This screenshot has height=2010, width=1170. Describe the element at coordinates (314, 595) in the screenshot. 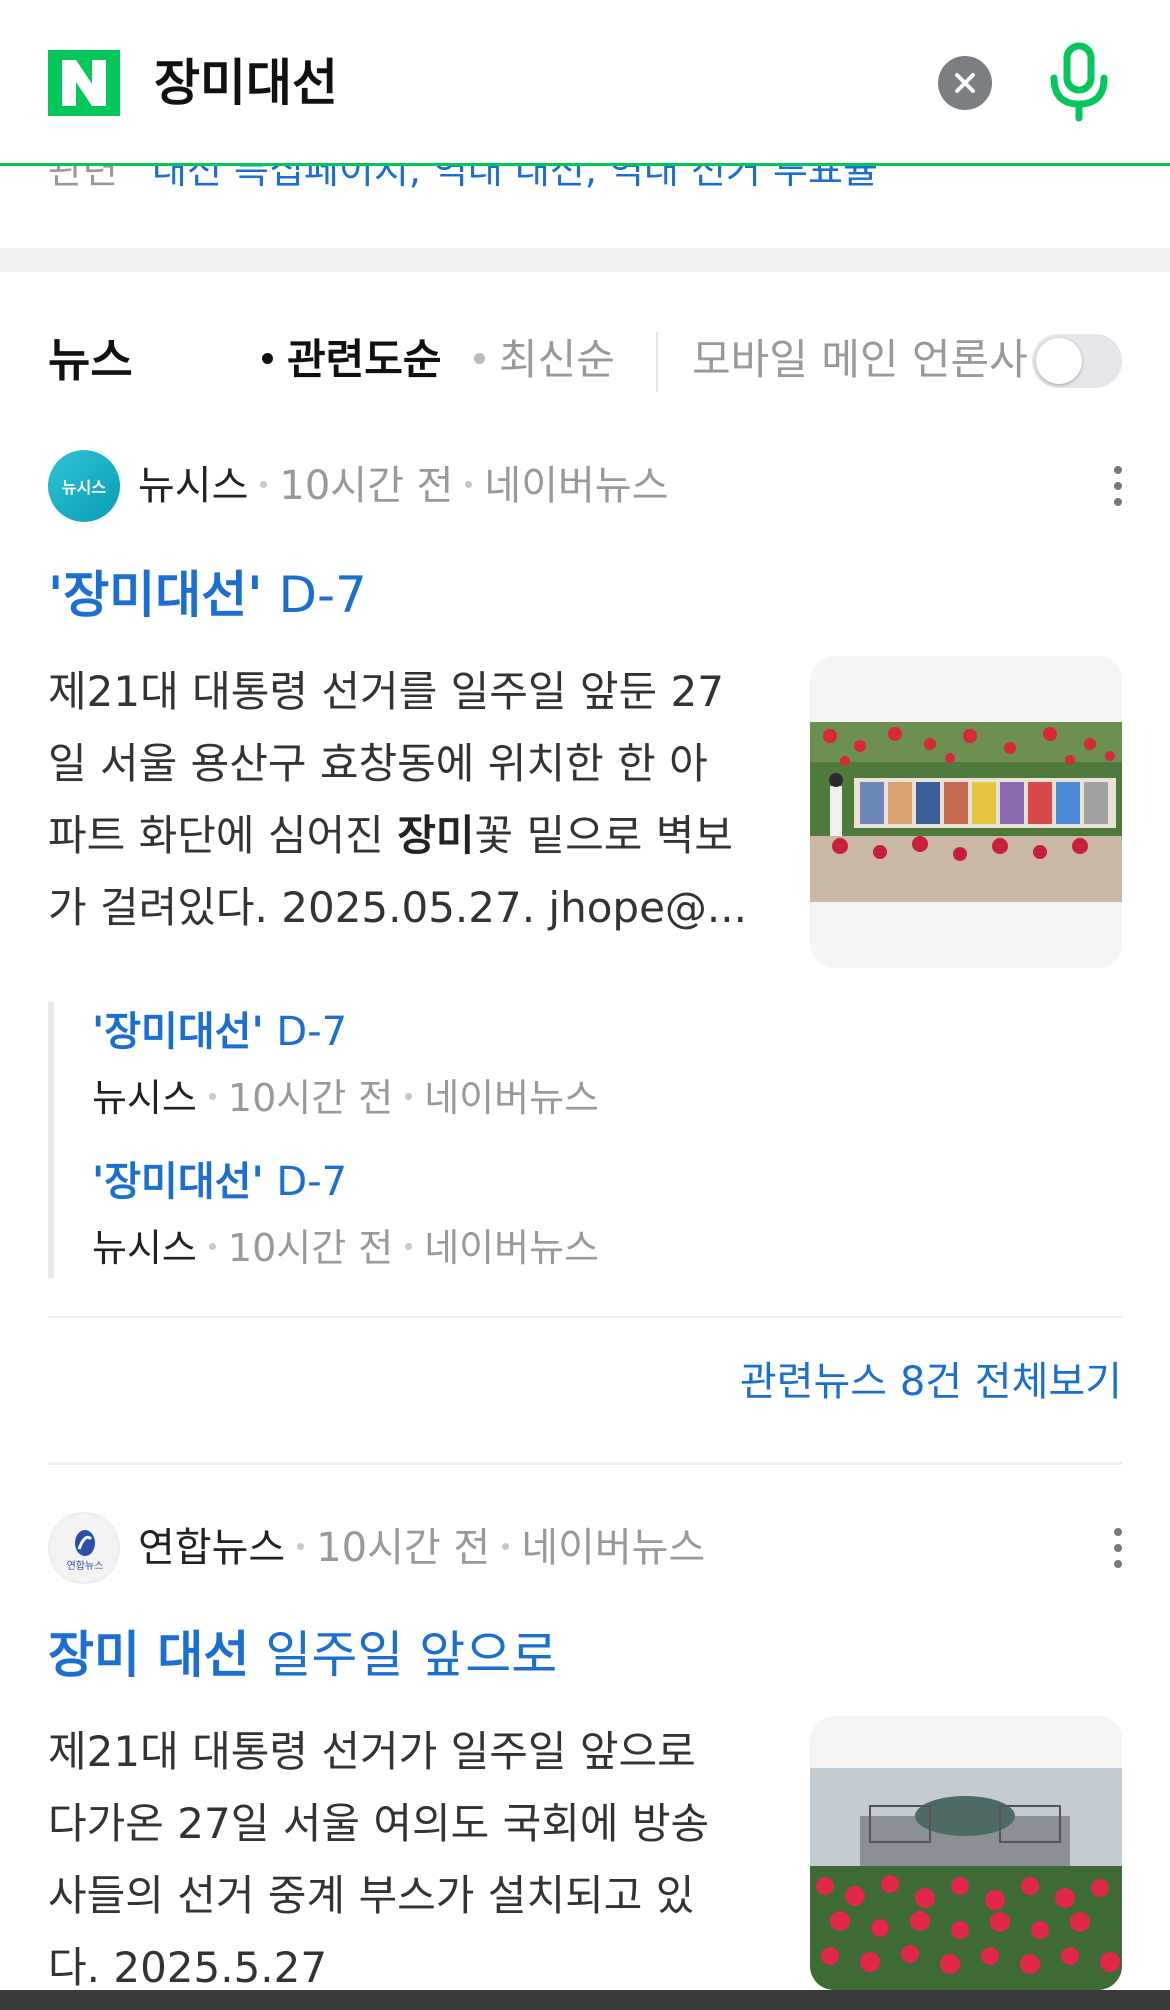

I see `headline-rest: D-7` at that location.